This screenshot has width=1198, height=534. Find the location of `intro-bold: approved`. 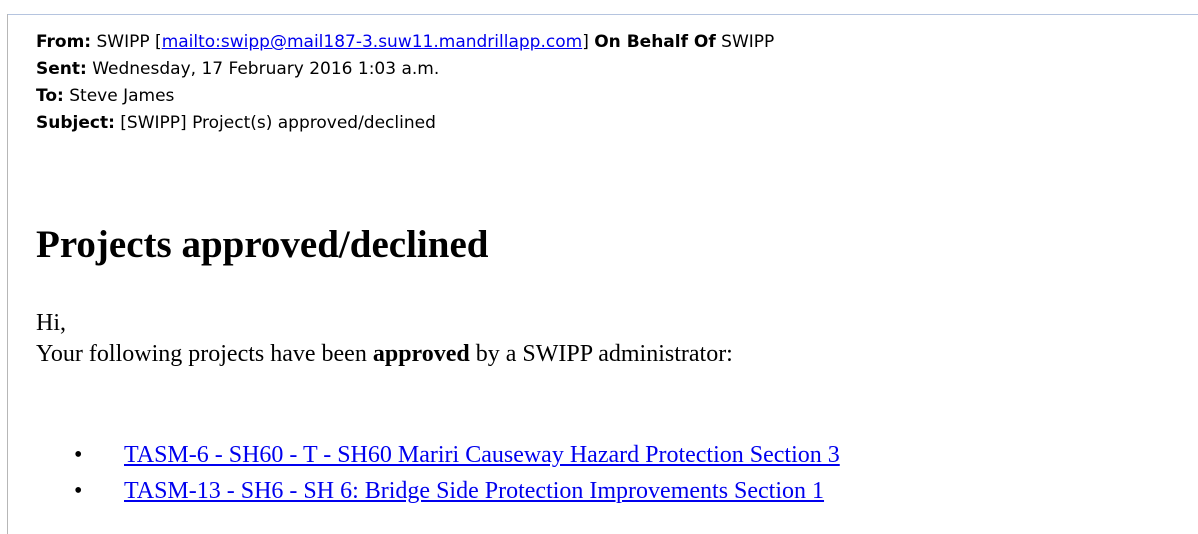

intro-bold: approved is located at coordinates (421, 354).